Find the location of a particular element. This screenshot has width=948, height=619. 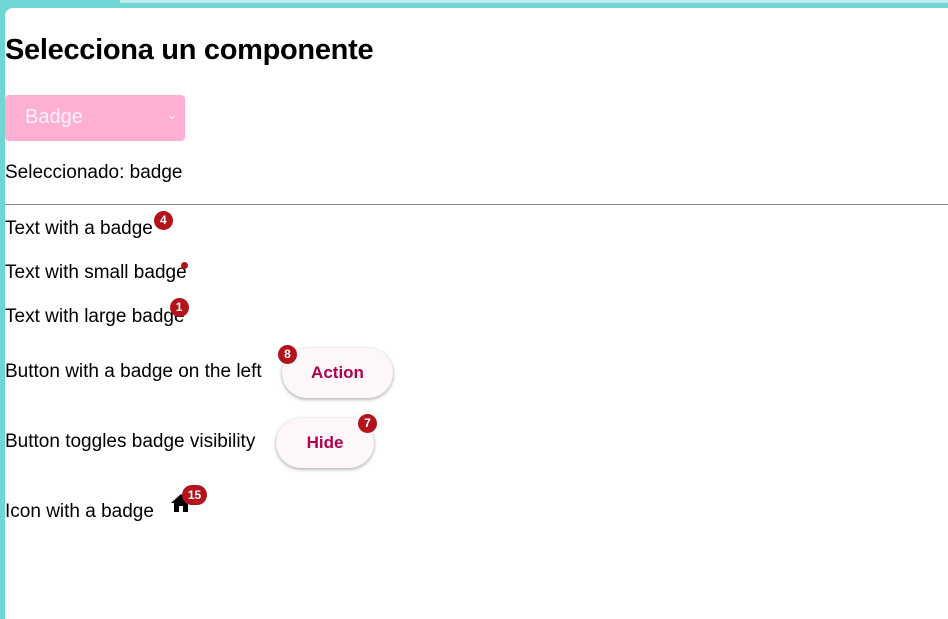

component-select-value: Badge is located at coordinates (54, 117).